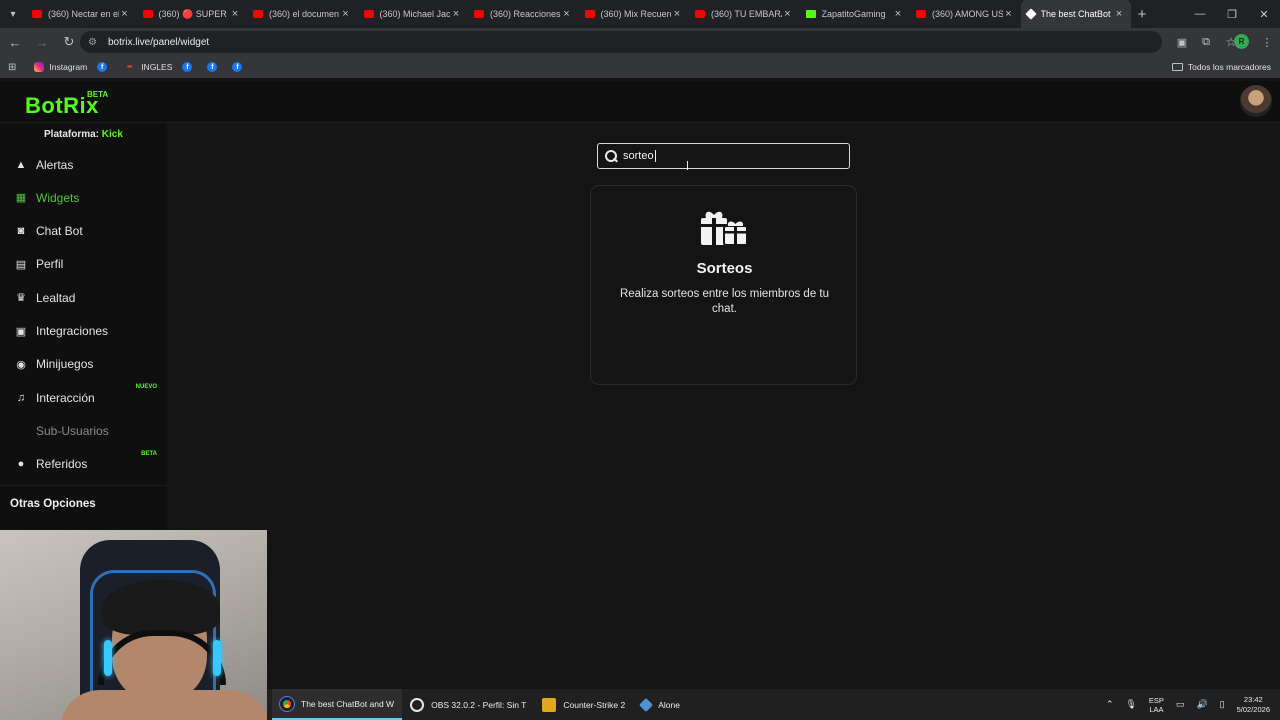 The width and height of the screenshot is (1280, 720). What do you see at coordinates (94, 42) in the screenshot?
I see `site-info-icon: ⚙` at bounding box center [94, 42].